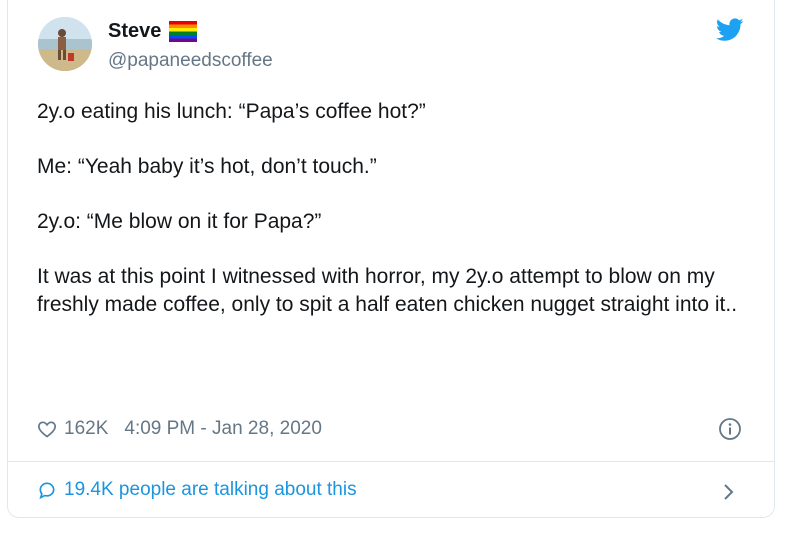 This screenshot has width=800, height=541. What do you see at coordinates (729, 492) in the screenshot?
I see `chevron-right-icon` at bounding box center [729, 492].